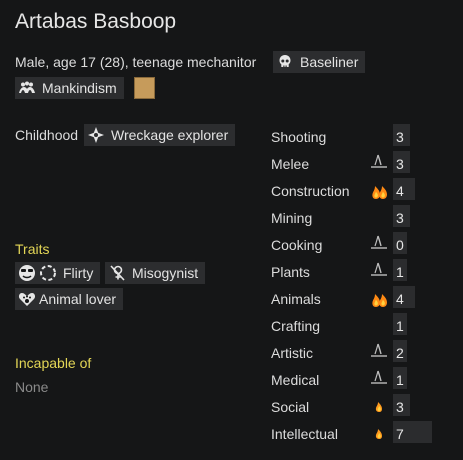  I want to click on traits-header: Traits, so click(32, 249).